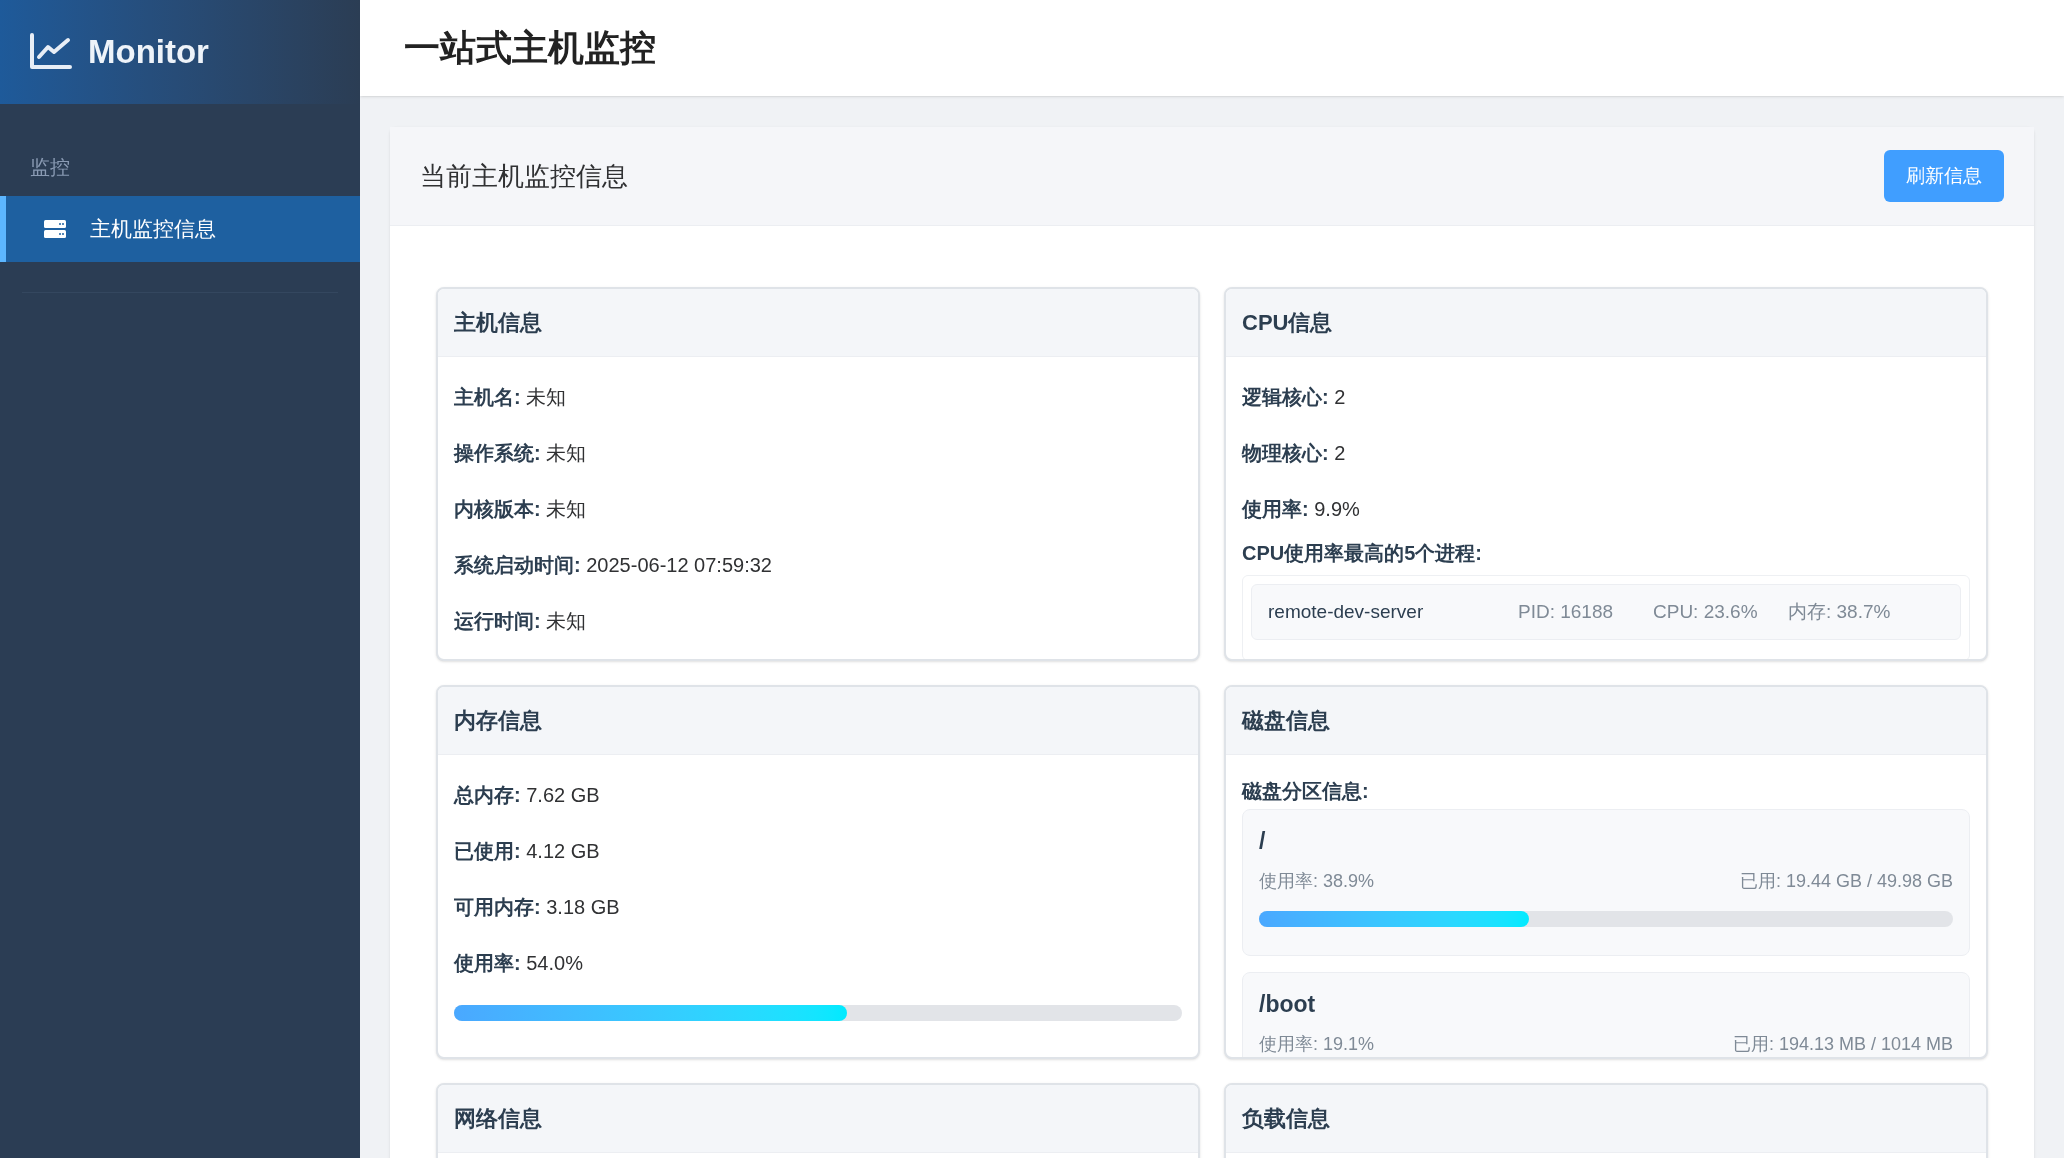 This screenshot has height=1158, width=2064. What do you see at coordinates (50, 167) in the screenshot?
I see `sidebar-section-label: 监控` at bounding box center [50, 167].